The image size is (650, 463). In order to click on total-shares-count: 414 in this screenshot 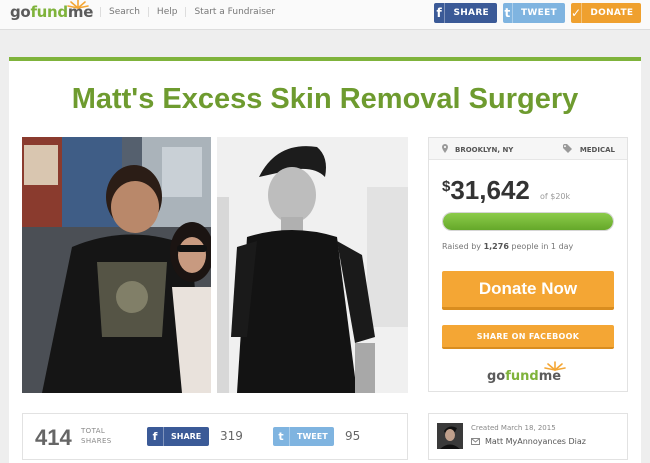, I will do `click(53, 437)`.